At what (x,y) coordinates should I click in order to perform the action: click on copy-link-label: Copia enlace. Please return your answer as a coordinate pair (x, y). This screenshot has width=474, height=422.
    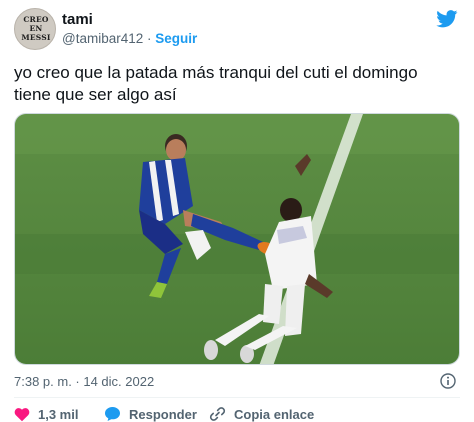
    Looking at the image, I should click on (274, 414).